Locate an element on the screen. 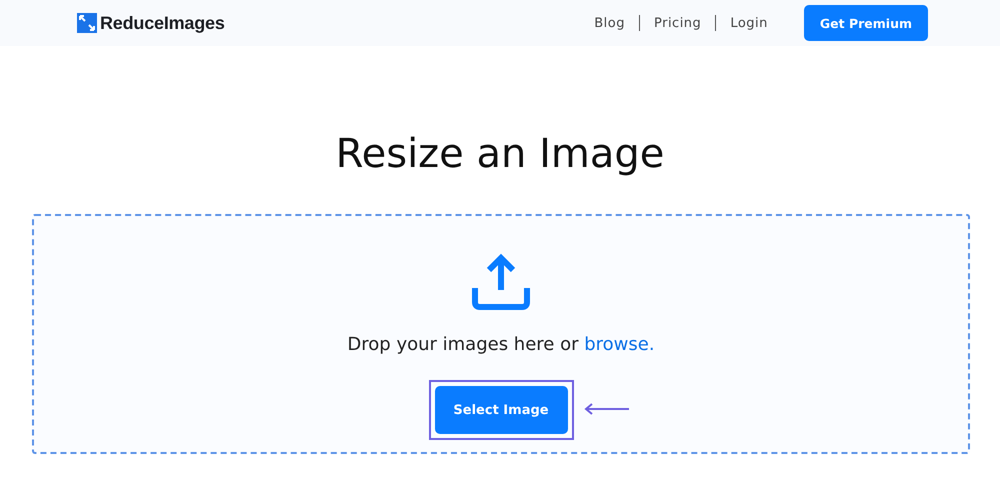 Image resolution: width=1000 pixels, height=500 pixels. nav-link: Blog is located at coordinates (609, 23).